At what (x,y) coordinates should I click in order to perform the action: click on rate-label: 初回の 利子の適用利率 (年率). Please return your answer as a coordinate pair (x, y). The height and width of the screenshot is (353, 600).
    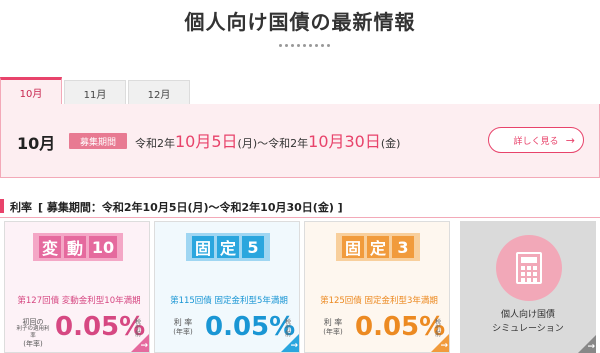
    Looking at the image, I should click on (33, 333).